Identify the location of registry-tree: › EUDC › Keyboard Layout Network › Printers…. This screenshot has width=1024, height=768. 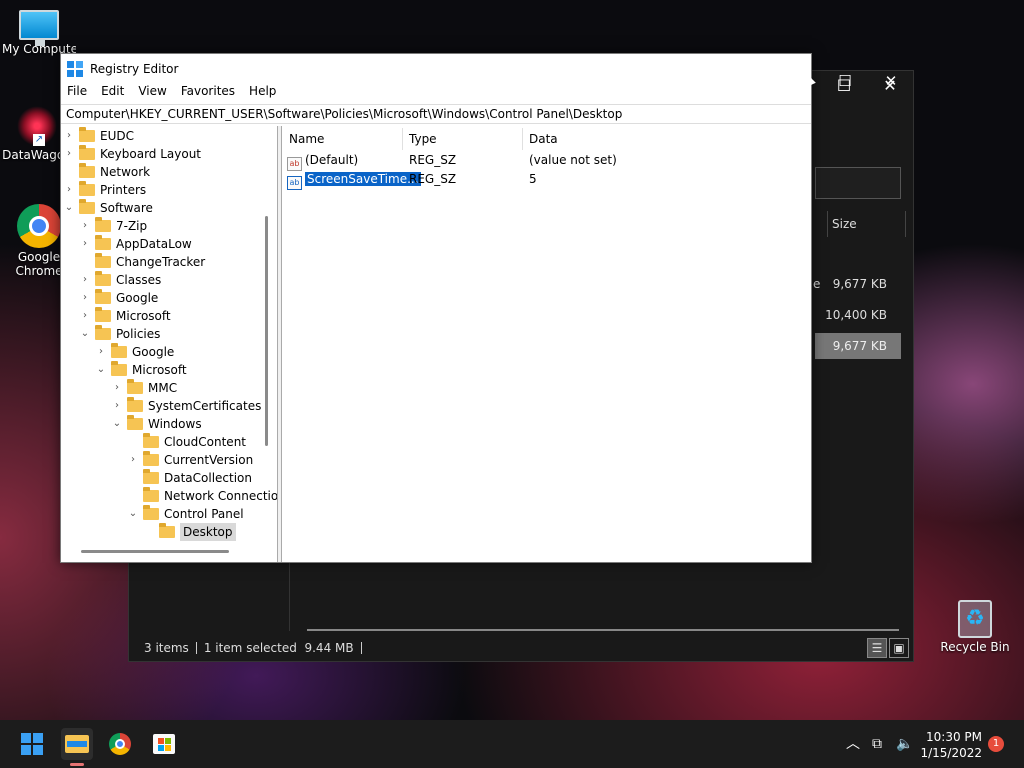
(169, 344).